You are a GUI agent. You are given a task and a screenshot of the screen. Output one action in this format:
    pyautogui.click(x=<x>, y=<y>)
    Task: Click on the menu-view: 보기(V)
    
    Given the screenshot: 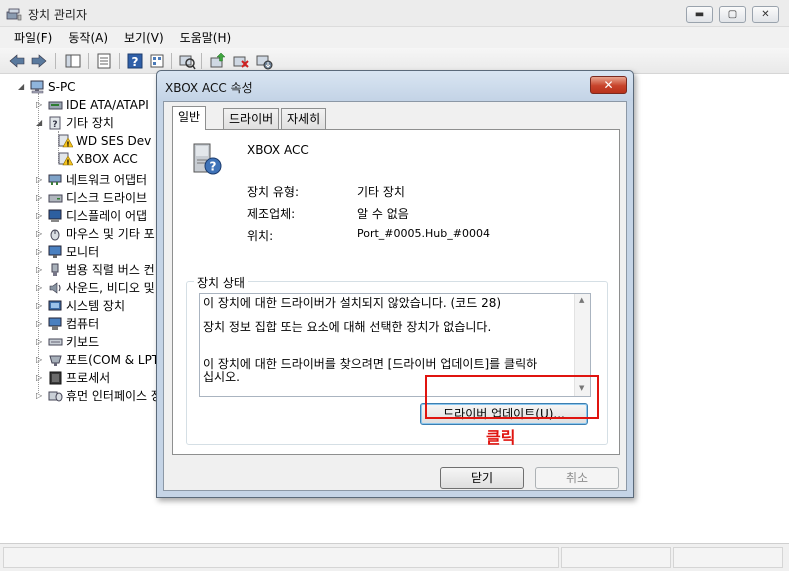 What is the action you would take?
    pyautogui.click(x=144, y=37)
    